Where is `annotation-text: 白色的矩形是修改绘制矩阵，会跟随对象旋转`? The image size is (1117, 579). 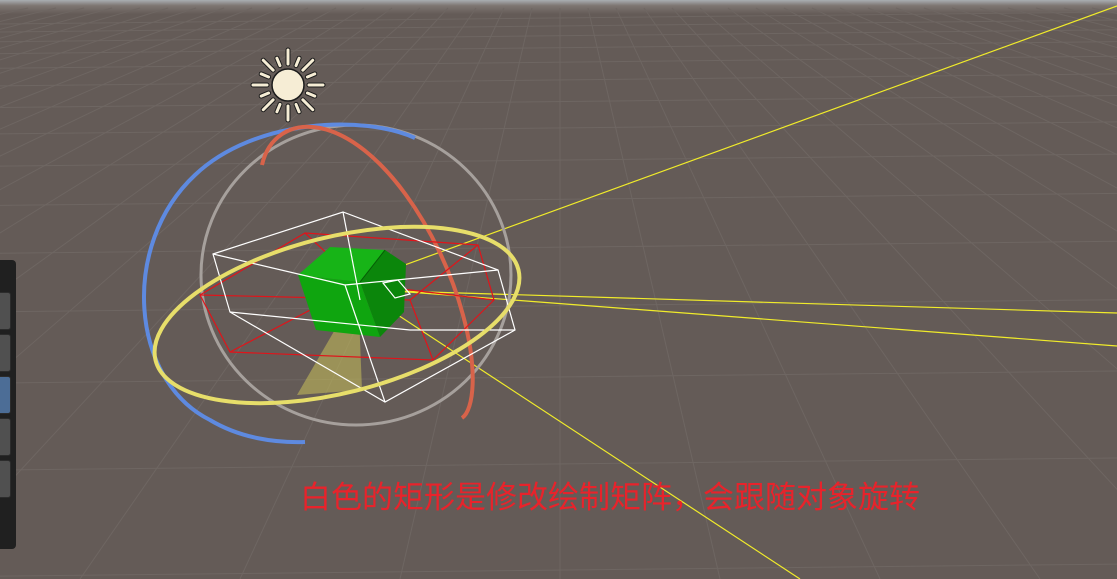 annotation-text: 白色的矩形是修改绘制矩阵，会跟随对象旋转 is located at coordinates (610, 498).